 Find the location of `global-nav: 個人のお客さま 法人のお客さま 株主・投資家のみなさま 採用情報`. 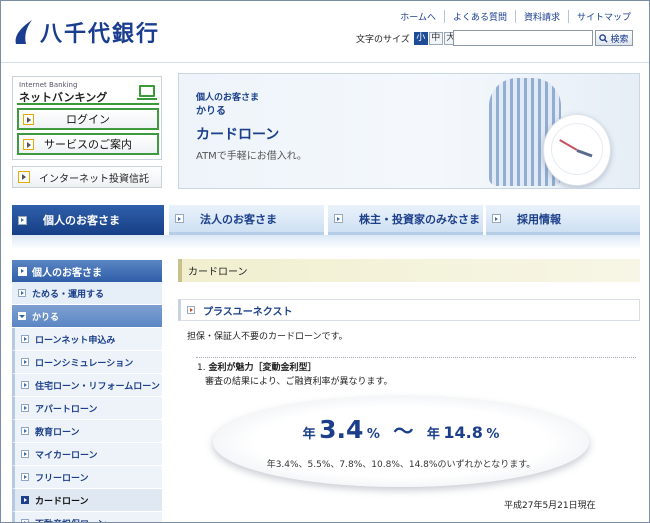

global-nav: 個人のお客さま 法人のお客さま 株主・投資家のみなさま 採用情報 is located at coordinates (326, 220).